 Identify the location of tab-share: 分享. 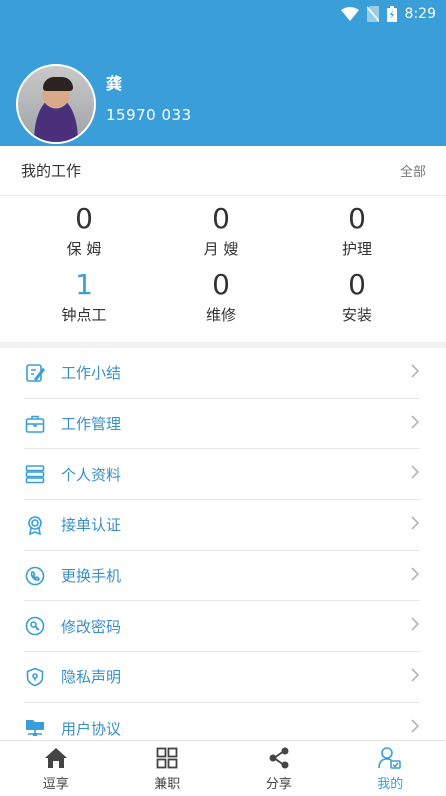
(279, 768).